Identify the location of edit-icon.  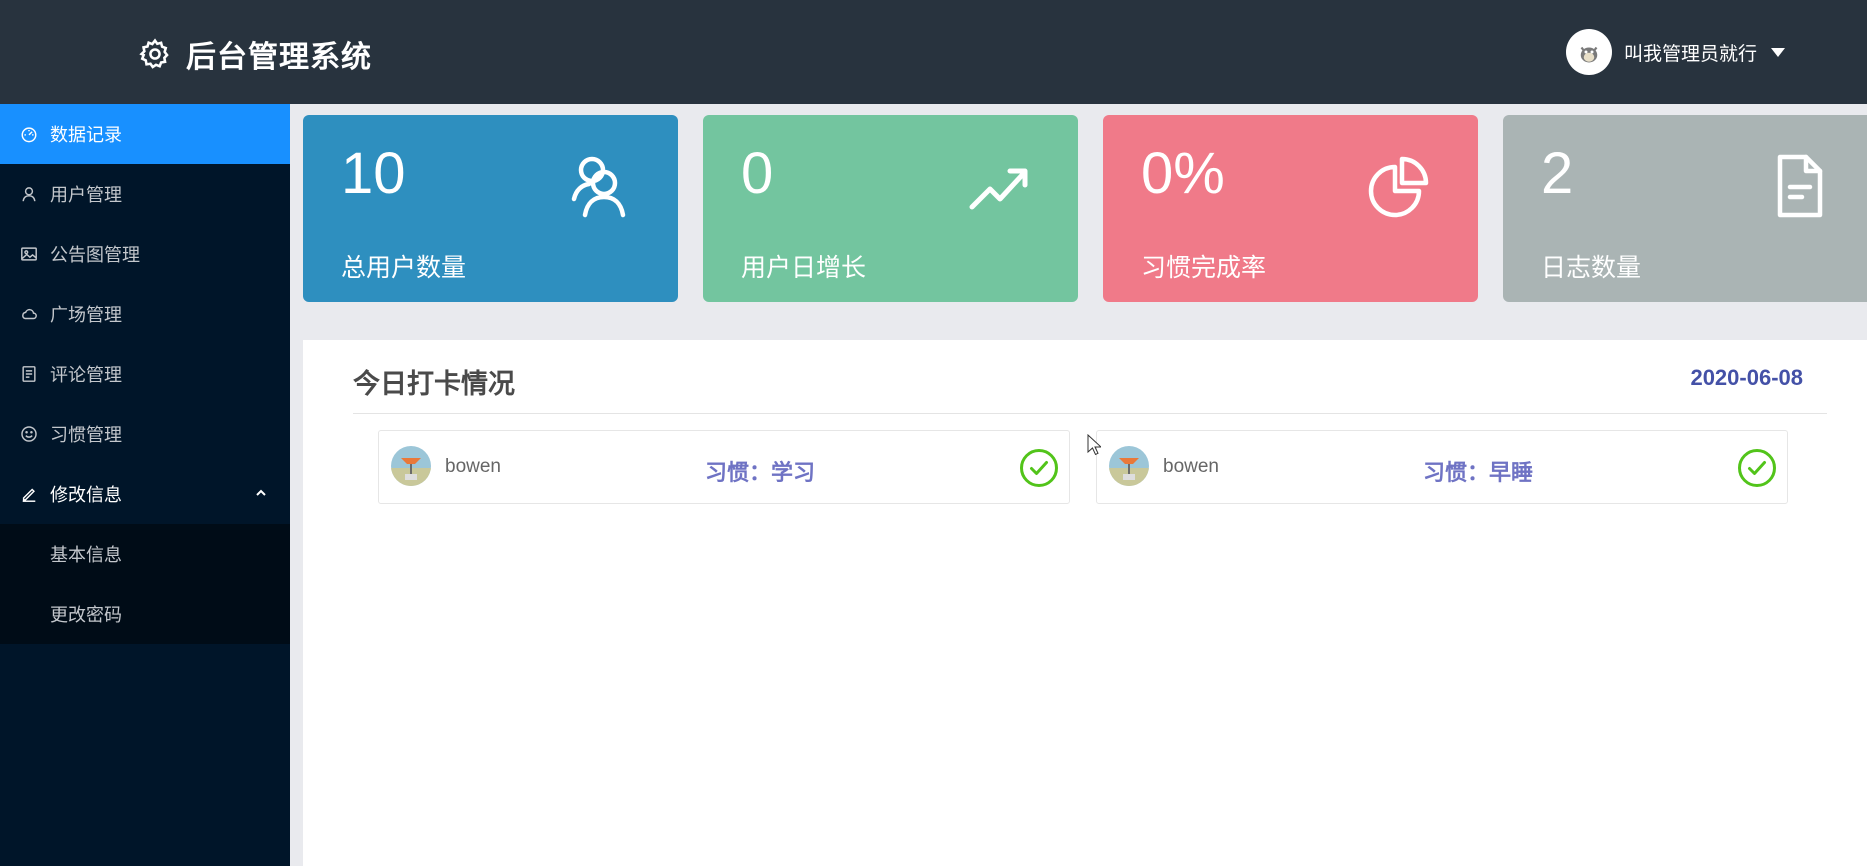
(29, 494).